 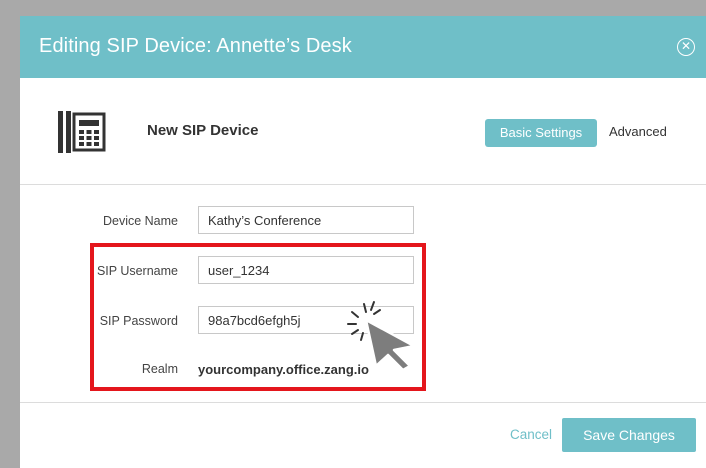 What do you see at coordinates (363, 47) in the screenshot?
I see `dialog-titlebar: Editing SIP Device: Annette’s Desk ✕` at bounding box center [363, 47].